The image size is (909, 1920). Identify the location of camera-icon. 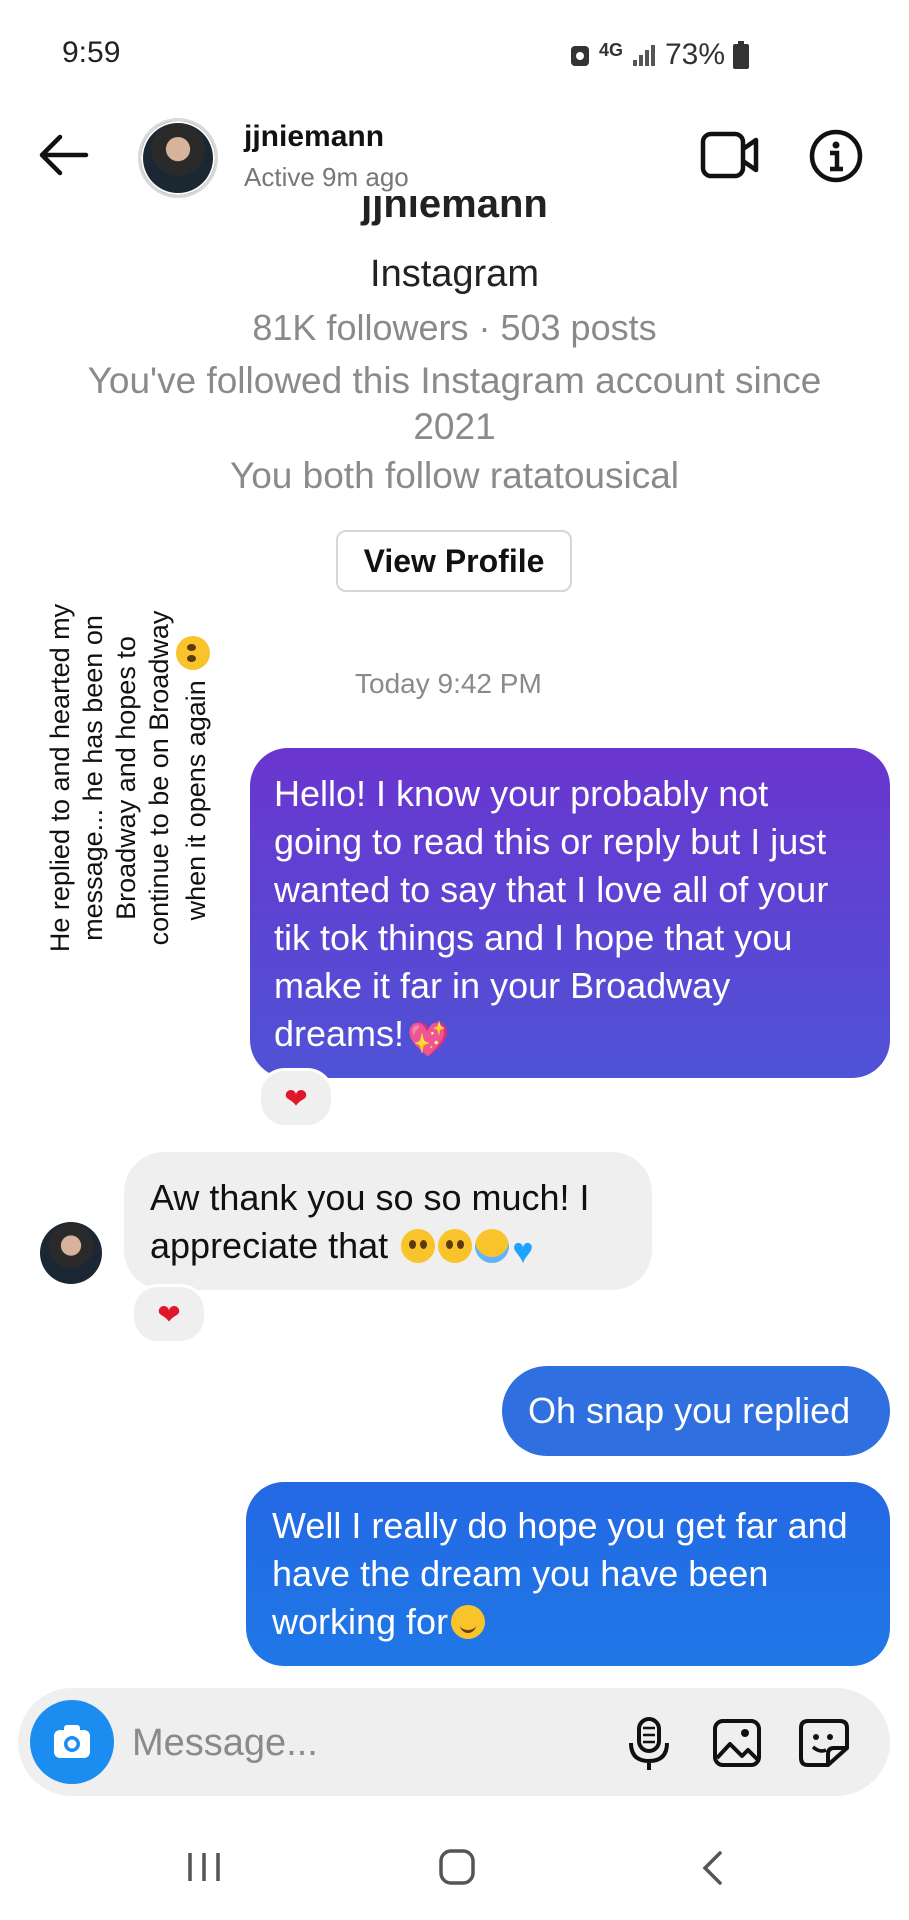
(72, 1741).